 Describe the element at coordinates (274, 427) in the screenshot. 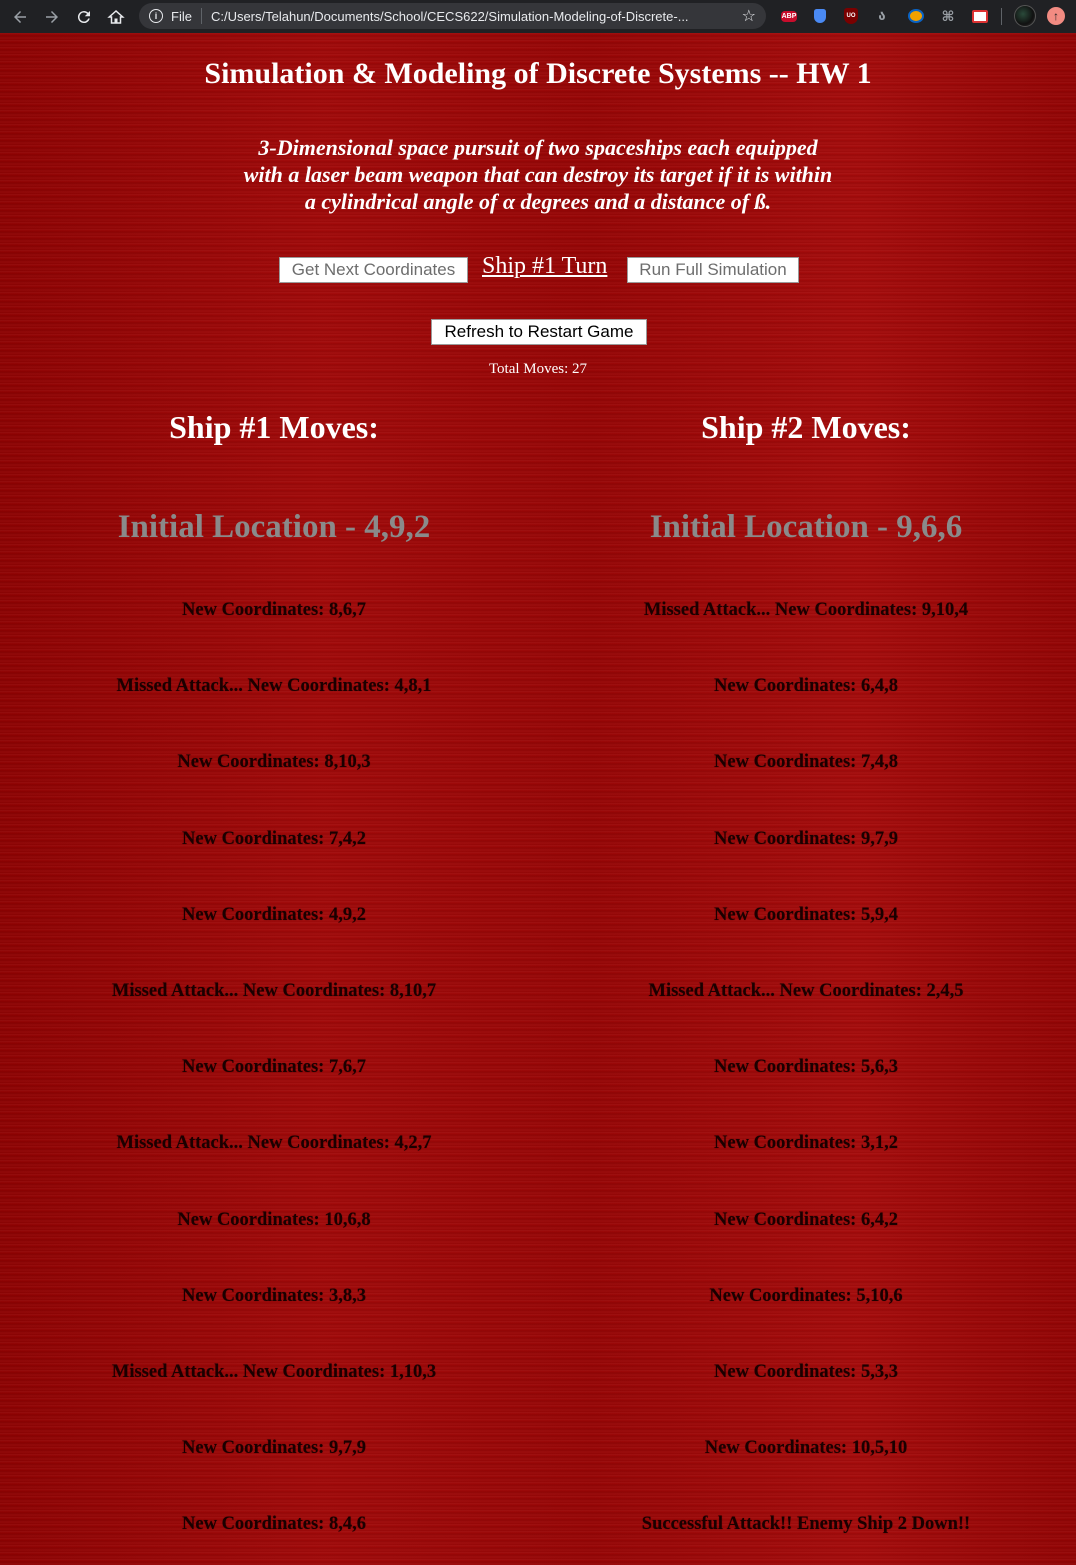

I see `ship1-heading: Ship #1 Moves:` at that location.